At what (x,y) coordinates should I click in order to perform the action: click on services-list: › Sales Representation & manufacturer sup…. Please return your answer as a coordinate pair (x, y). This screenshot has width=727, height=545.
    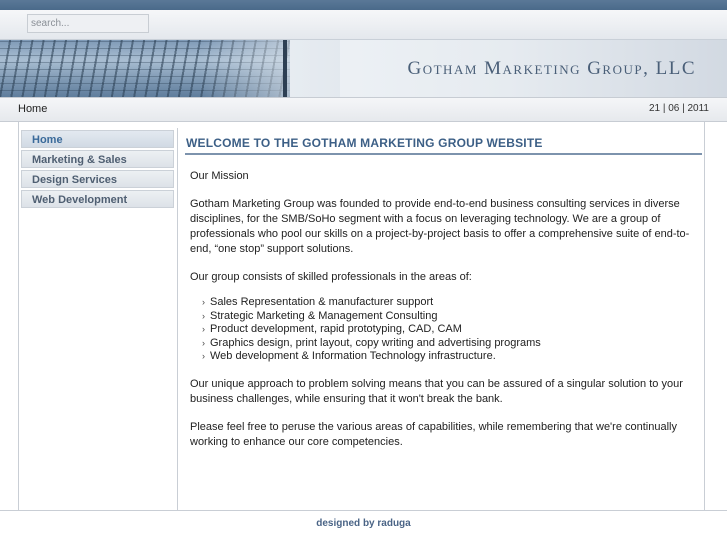
    Looking at the image, I should click on (446, 330).